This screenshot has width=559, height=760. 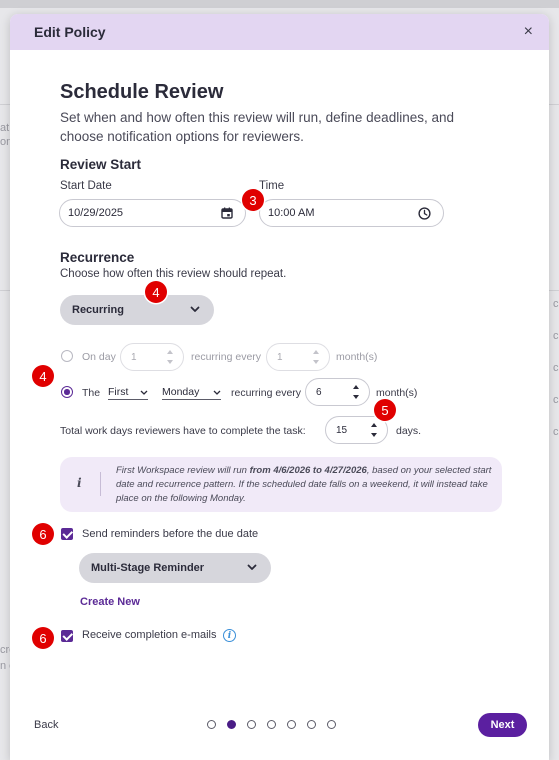 What do you see at coordinates (397, 393) in the screenshot?
I see `the-unit-label: month(s)` at bounding box center [397, 393].